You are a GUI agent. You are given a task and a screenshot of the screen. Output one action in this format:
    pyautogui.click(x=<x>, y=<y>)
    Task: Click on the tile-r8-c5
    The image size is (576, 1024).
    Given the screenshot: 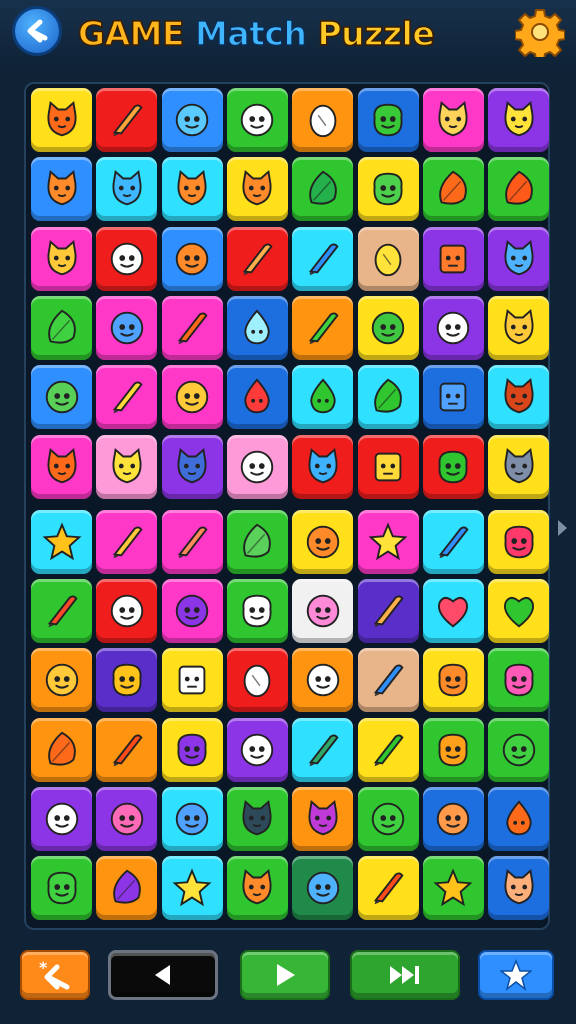 What is the action you would take?
    pyautogui.click(x=323, y=611)
    